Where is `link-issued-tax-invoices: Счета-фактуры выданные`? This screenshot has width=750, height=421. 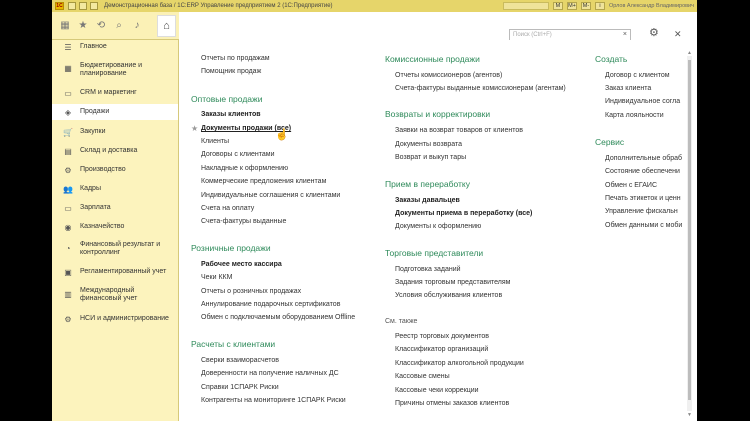
link-issued-tax-invoices: Счета-фактуры выданные is located at coordinates (243, 221).